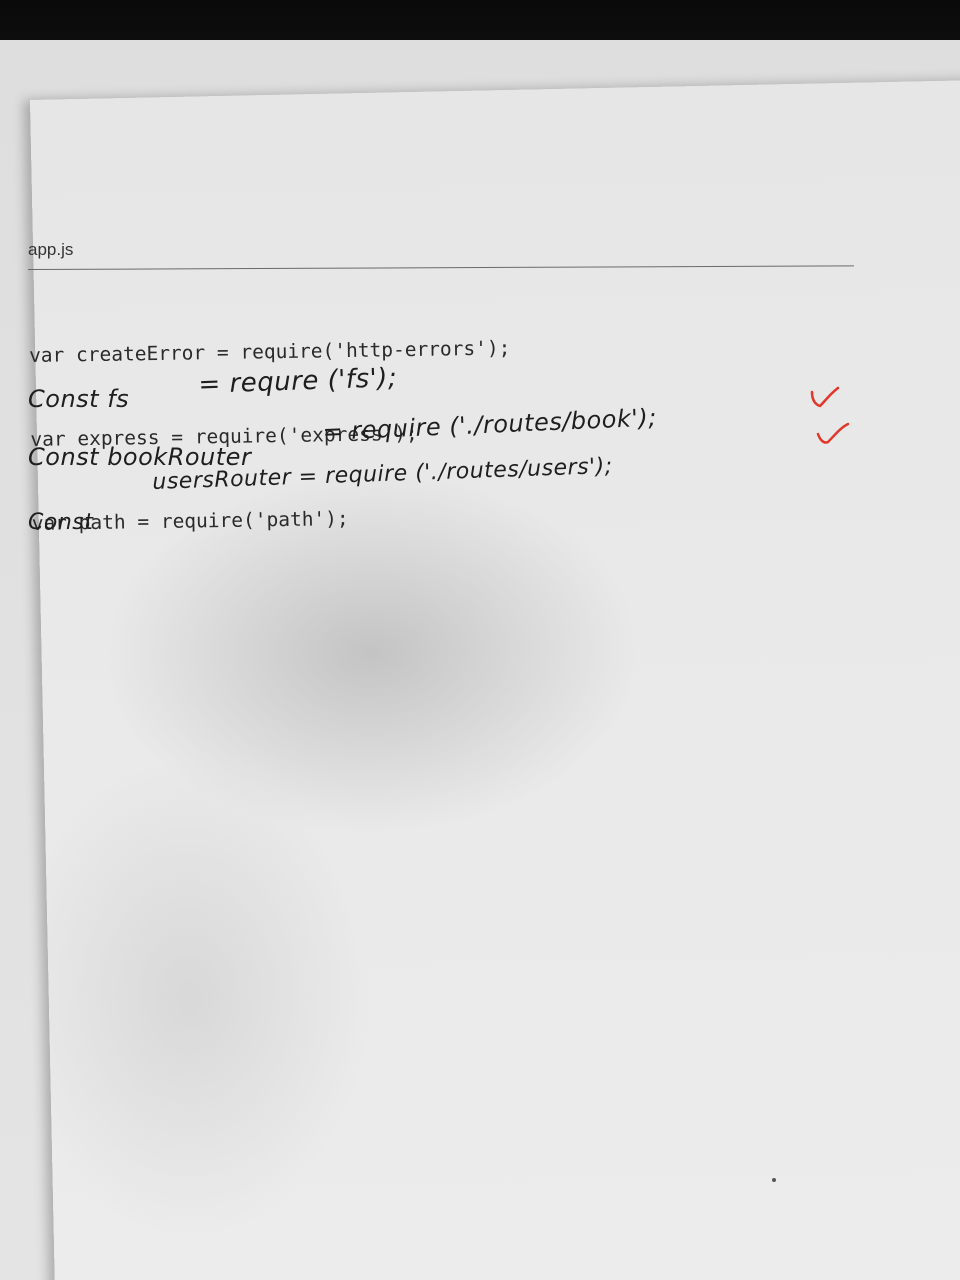  What do you see at coordinates (190, 520) in the screenshot?
I see `code-line: var path = require('path');` at bounding box center [190, 520].